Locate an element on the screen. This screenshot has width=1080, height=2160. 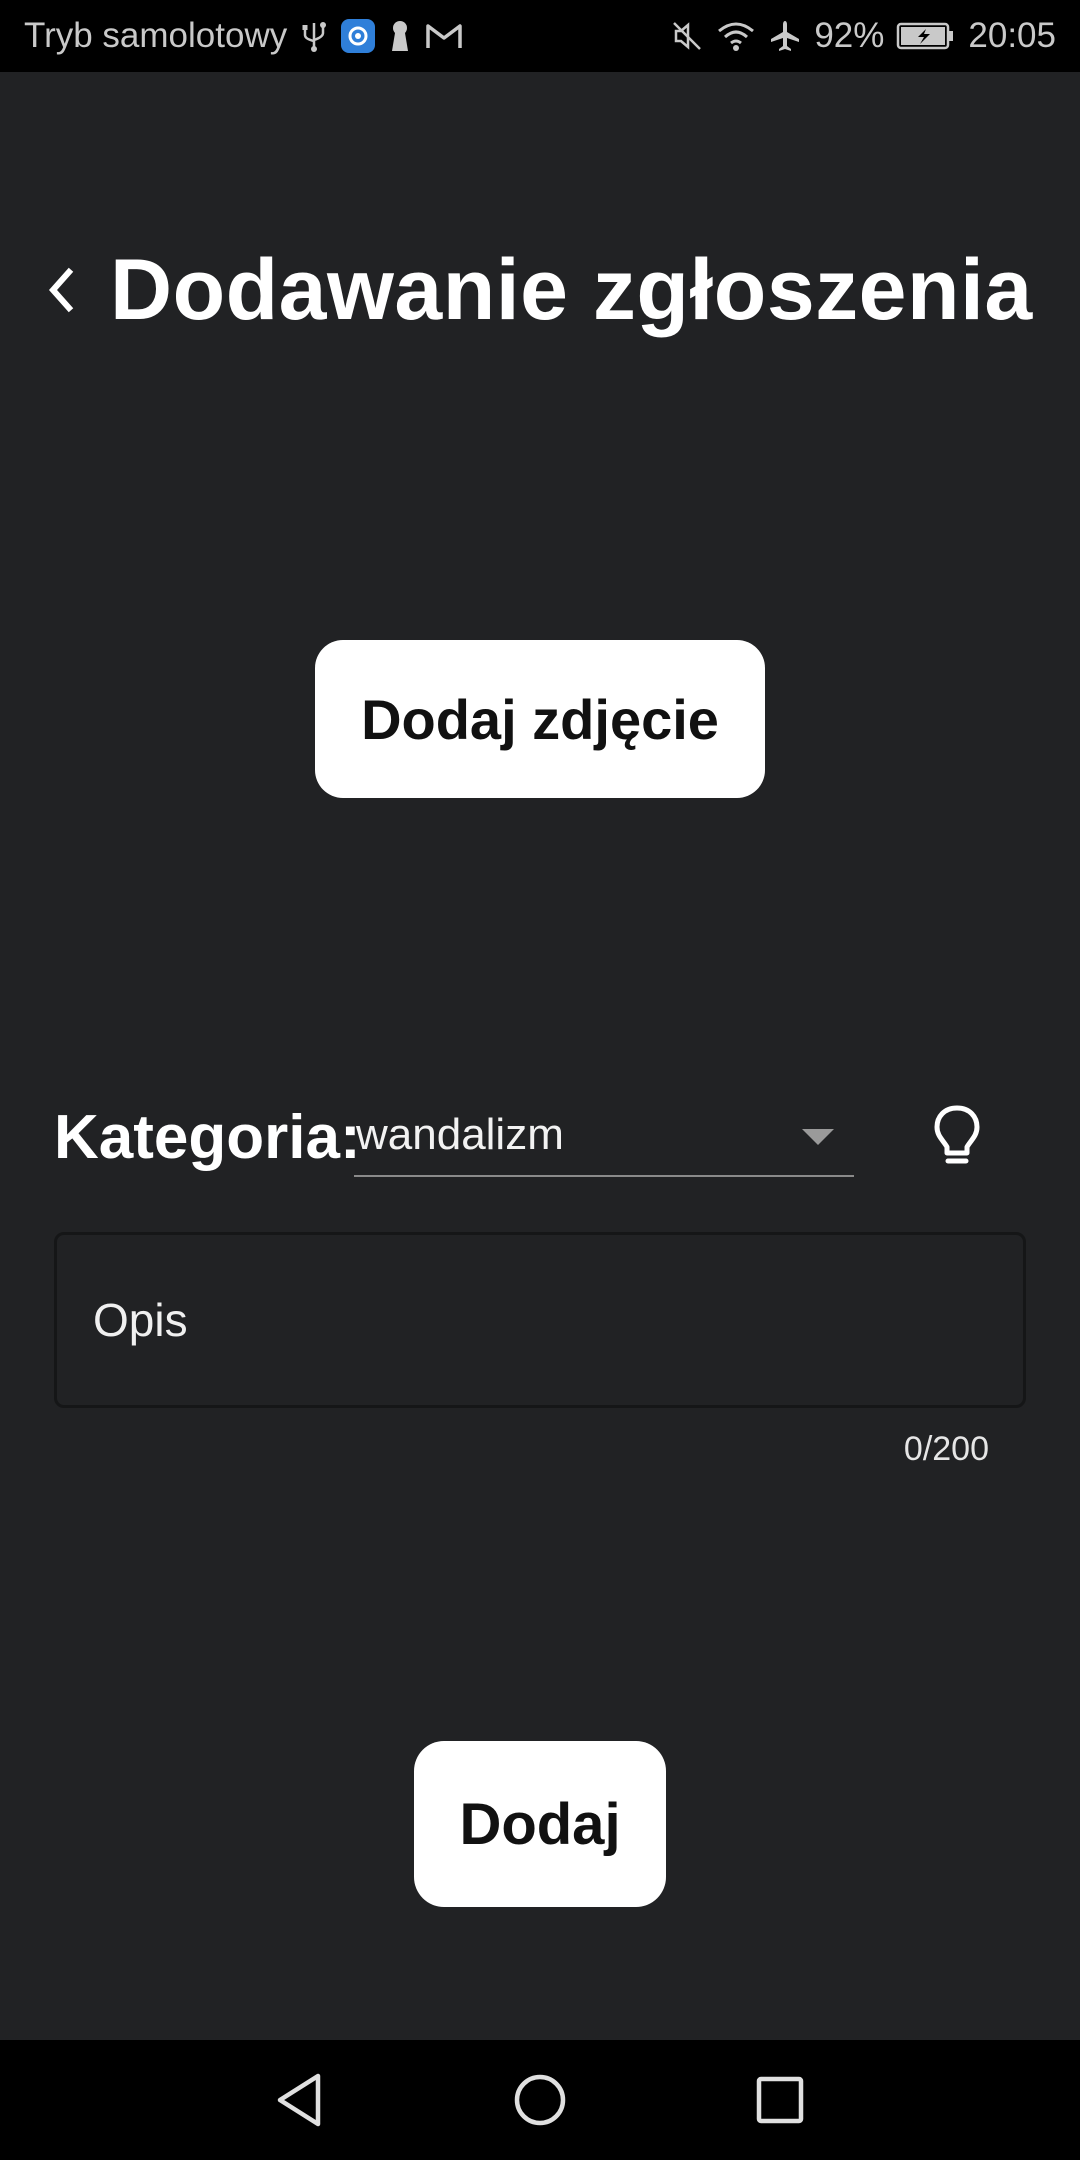
description-field: Opis is located at coordinates (540, 1320).